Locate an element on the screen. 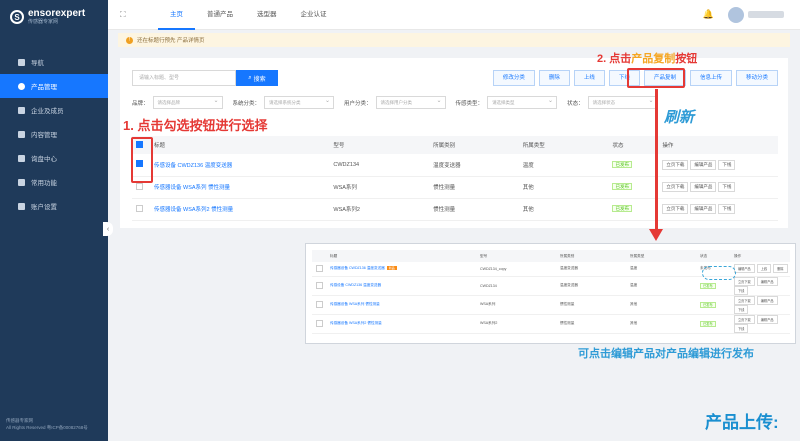  preview-column-header: 标题 is located at coordinates (401, 256).